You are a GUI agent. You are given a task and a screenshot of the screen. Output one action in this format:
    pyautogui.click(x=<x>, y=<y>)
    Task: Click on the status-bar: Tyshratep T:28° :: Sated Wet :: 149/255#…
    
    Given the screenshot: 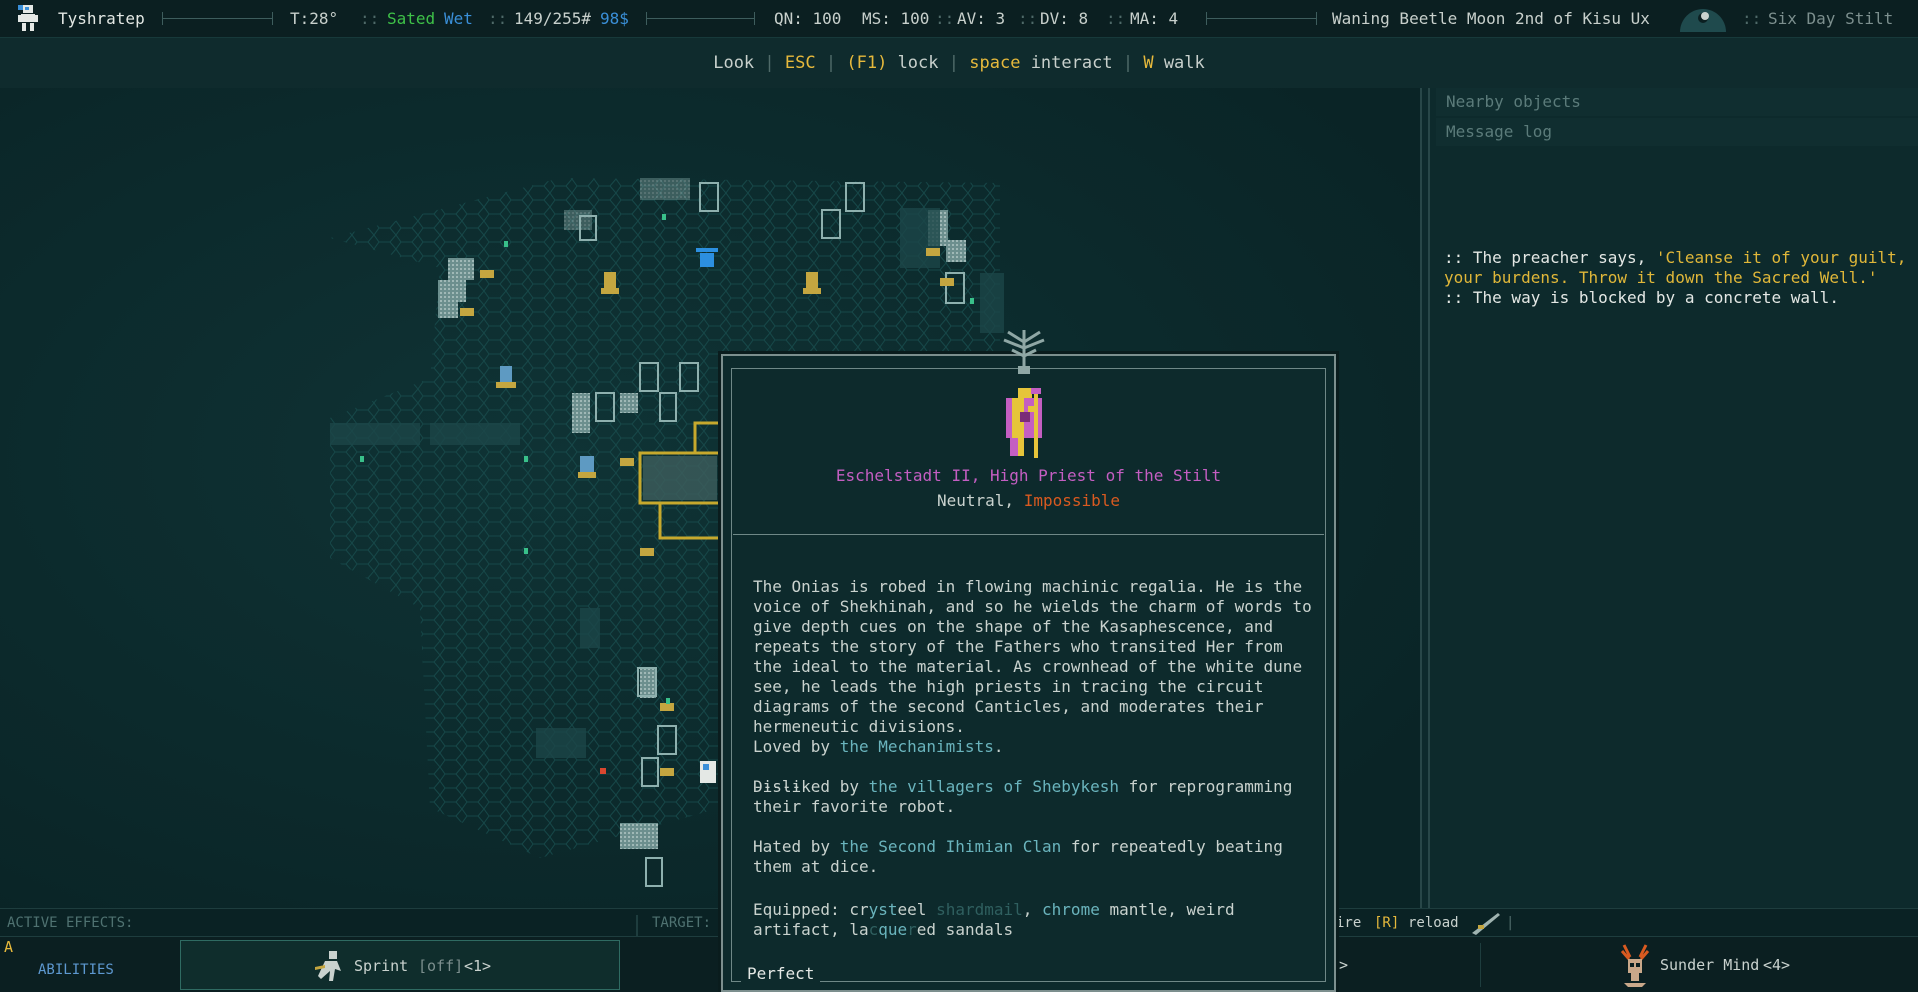 What is the action you would take?
    pyautogui.click(x=959, y=19)
    